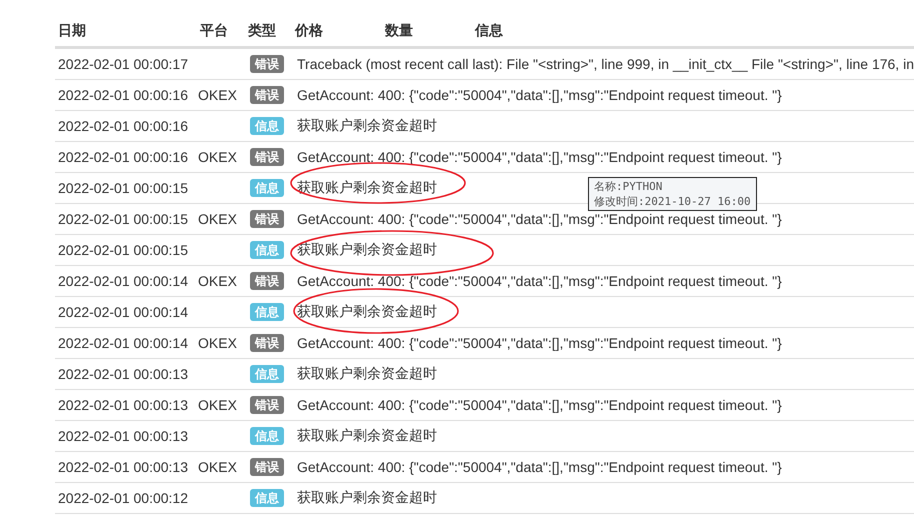  Describe the element at coordinates (123, 498) in the screenshot. I see `table-cell-text: 2022-02-01 00:00:12` at that location.